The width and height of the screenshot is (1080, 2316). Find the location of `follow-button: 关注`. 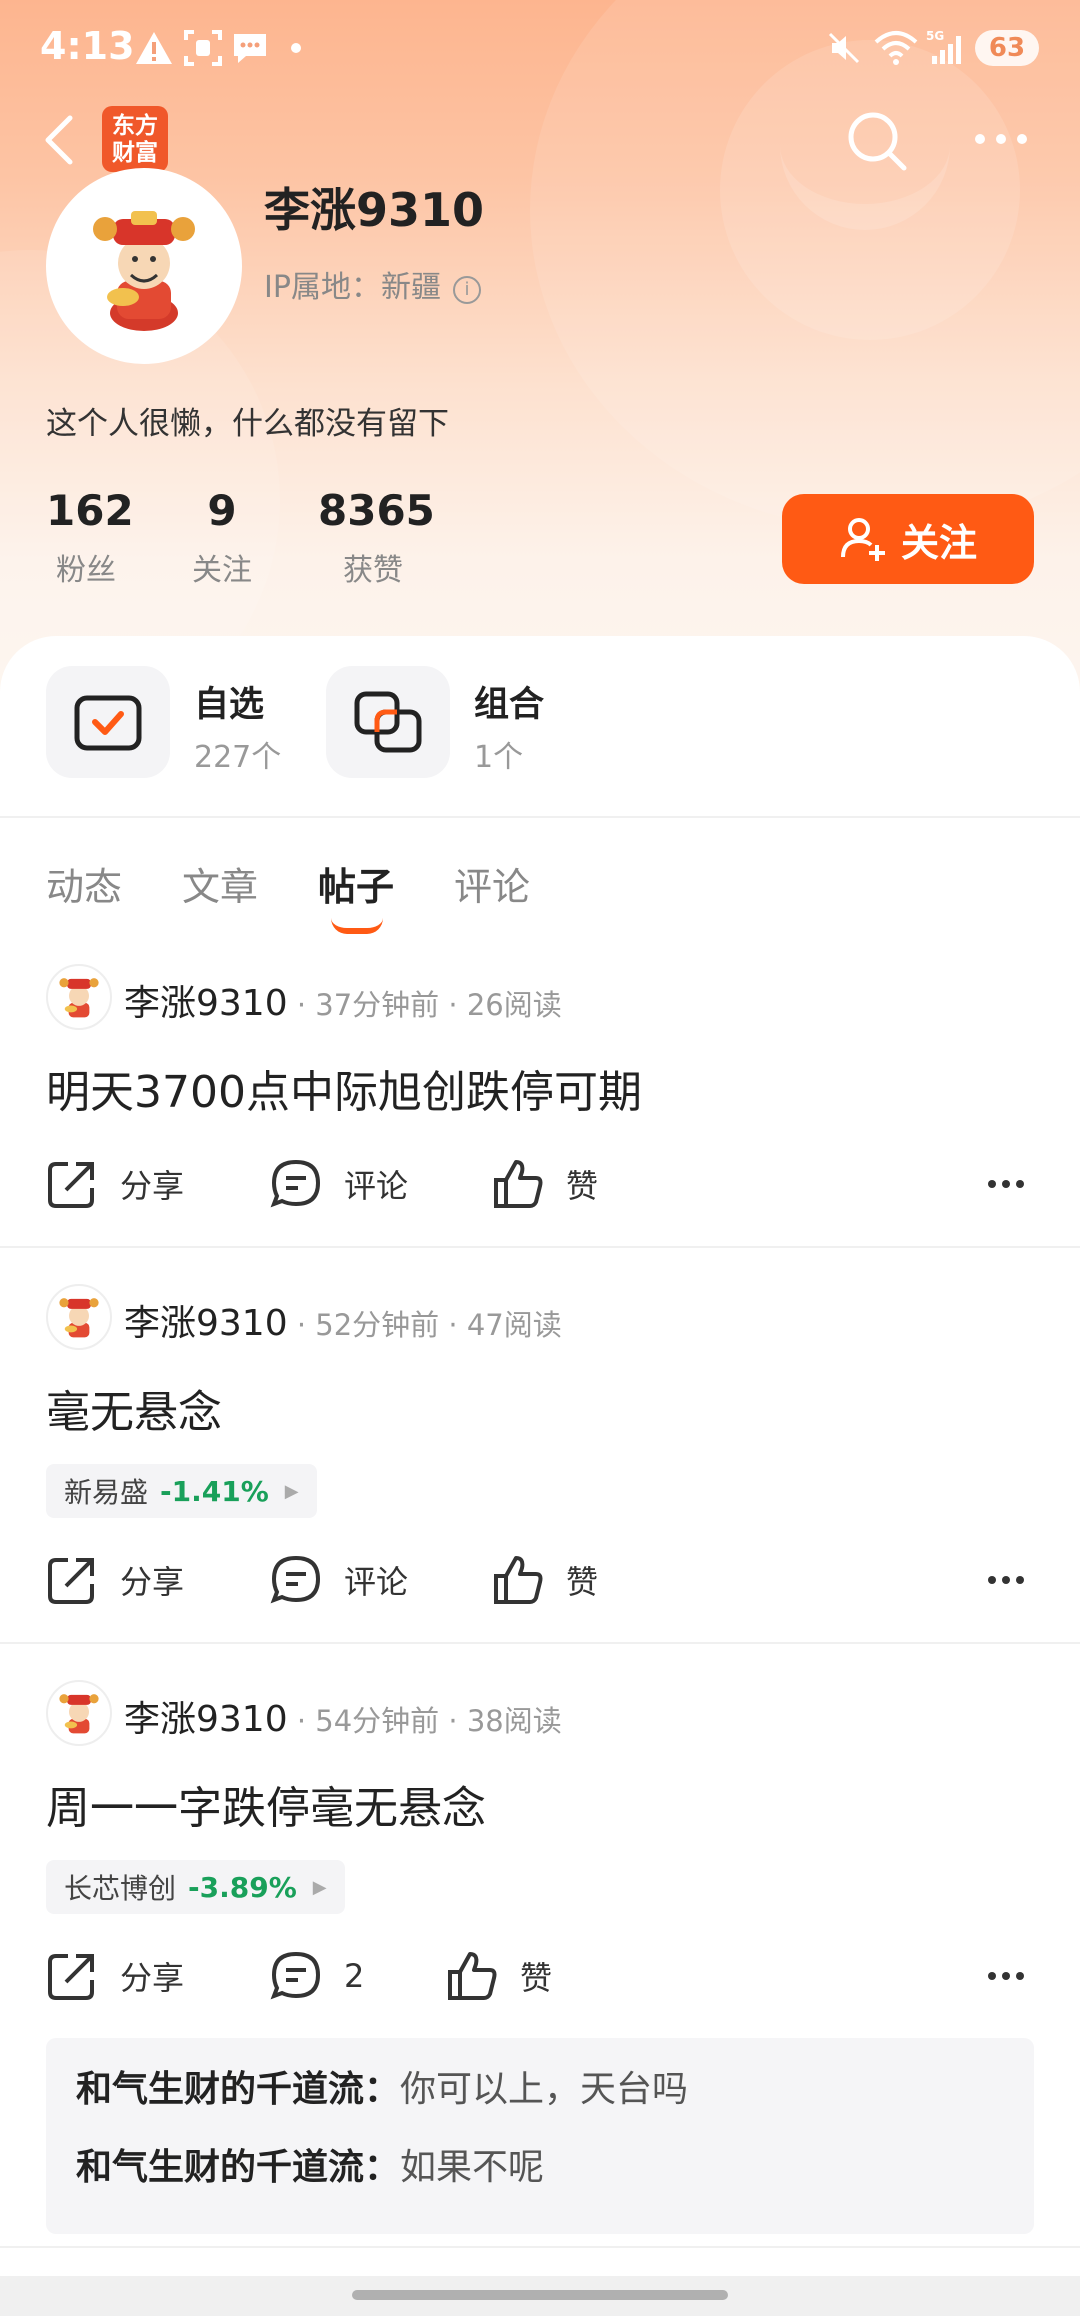

follow-button: 关注 is located at coordinates (908, 539).